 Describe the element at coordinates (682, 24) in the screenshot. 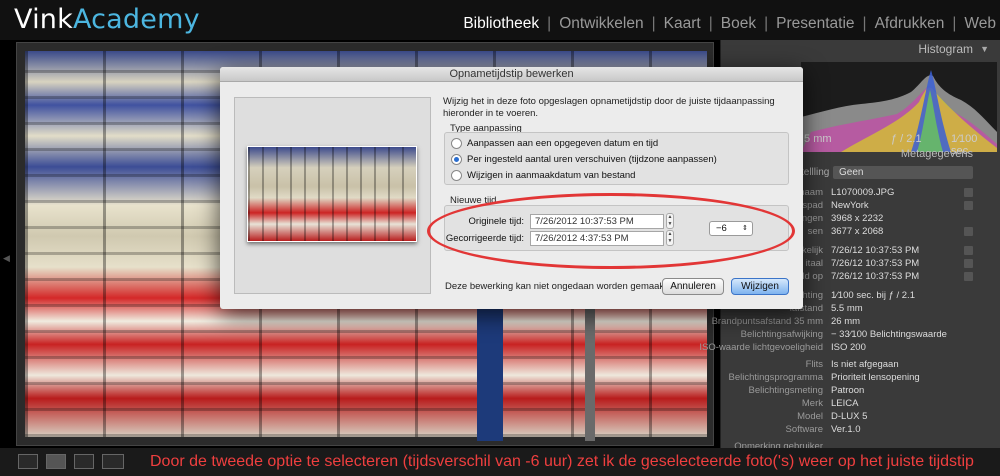

I see `module-kaart: Kaart` at that location.